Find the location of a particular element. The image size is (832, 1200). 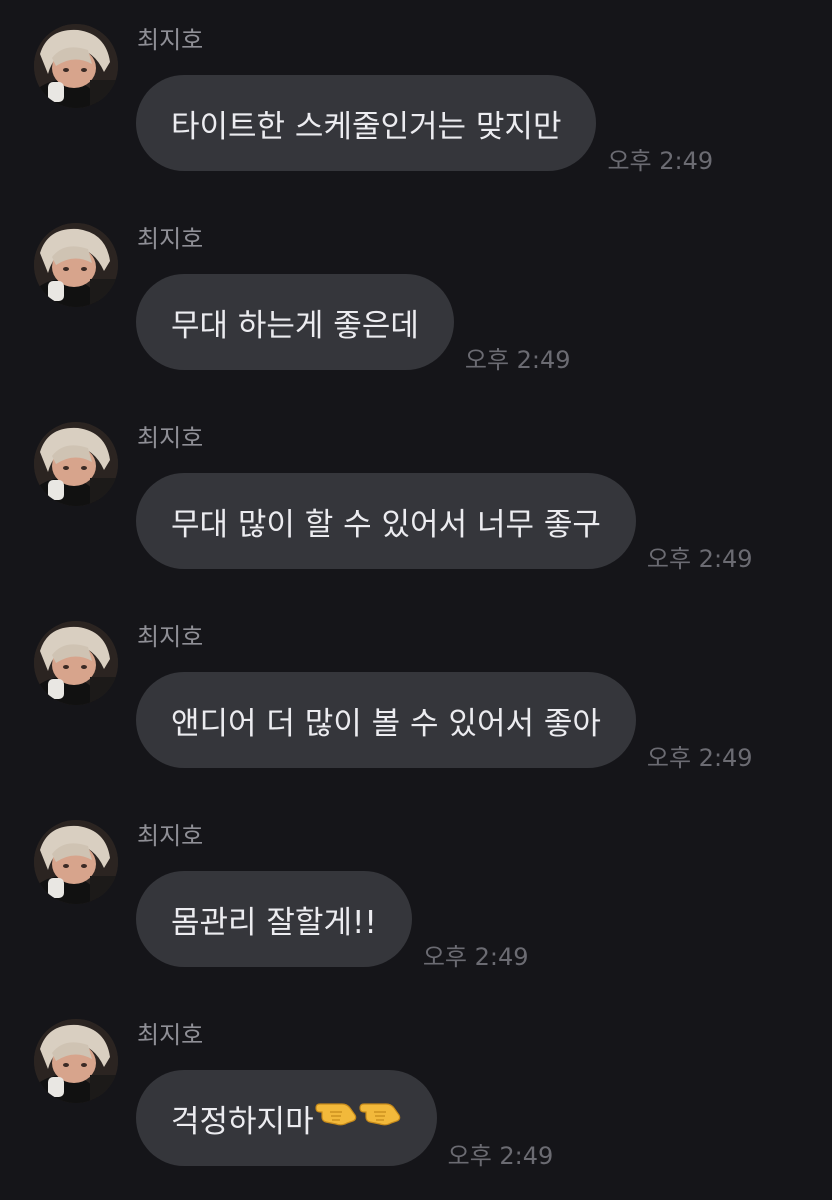

message-bubble: 앤디어 더 많이 볼 수 있어서 좋아 is located at coordinates (386, 720).